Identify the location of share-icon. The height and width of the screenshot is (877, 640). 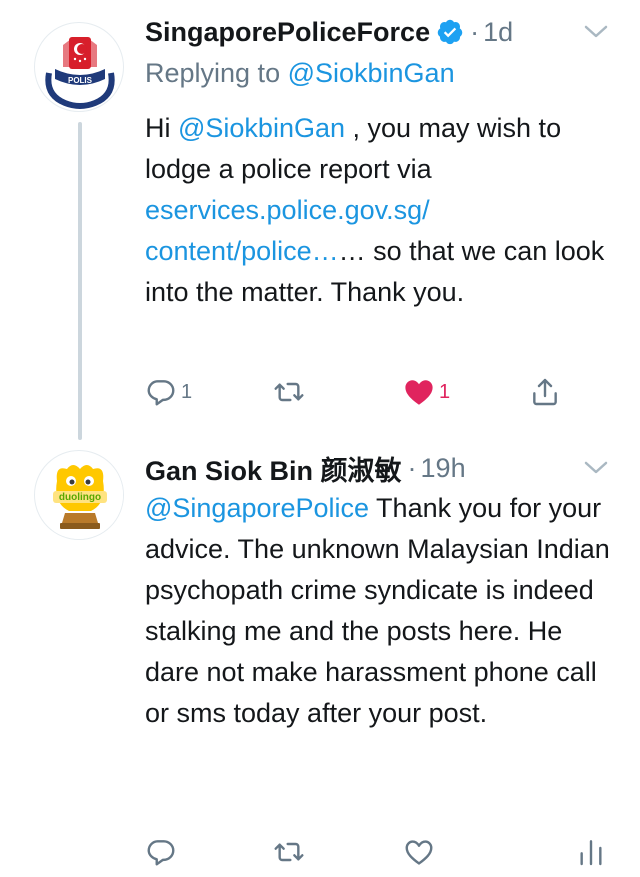
(545, 392).